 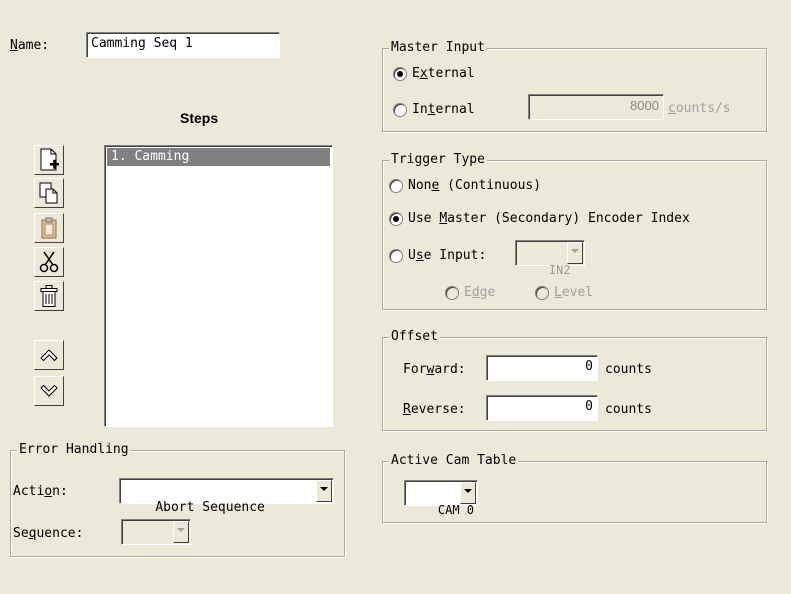 What do you see at coordinates (414, 337) in the screenshot?
I see `offset-title: Offset` at bounding box center [414, 337].